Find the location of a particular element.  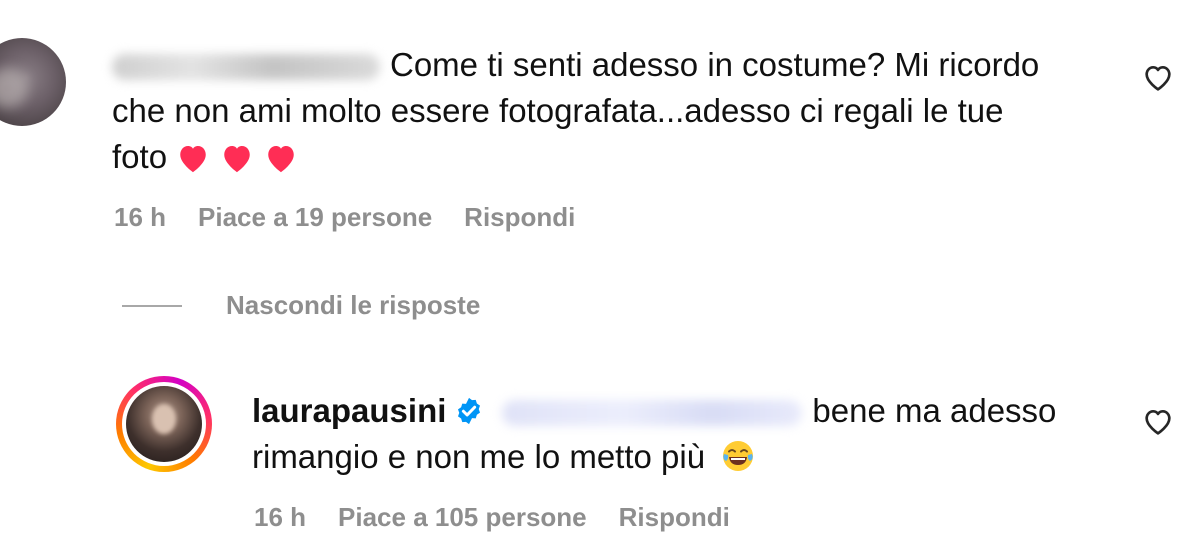

reply-meta: 16 h Piace a 105 persone Rispondi is located at coordinates (492, 517).